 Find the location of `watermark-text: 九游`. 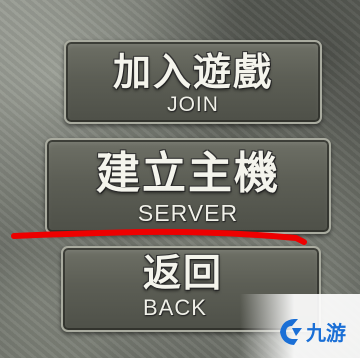

watermark-text: 九游 is located at coordinates (325, 333).